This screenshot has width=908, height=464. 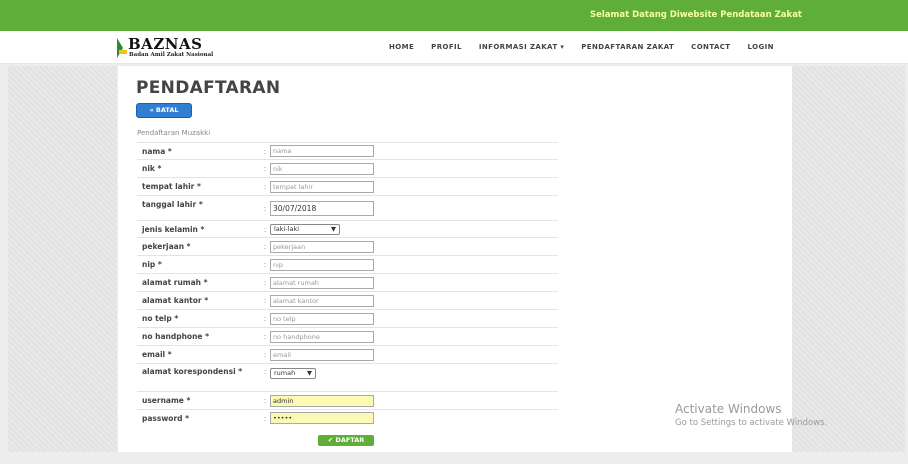 I want to click on menu-informasi-zakat: INFORMASI ZAKAT ▾, so click(x=521, y=47).